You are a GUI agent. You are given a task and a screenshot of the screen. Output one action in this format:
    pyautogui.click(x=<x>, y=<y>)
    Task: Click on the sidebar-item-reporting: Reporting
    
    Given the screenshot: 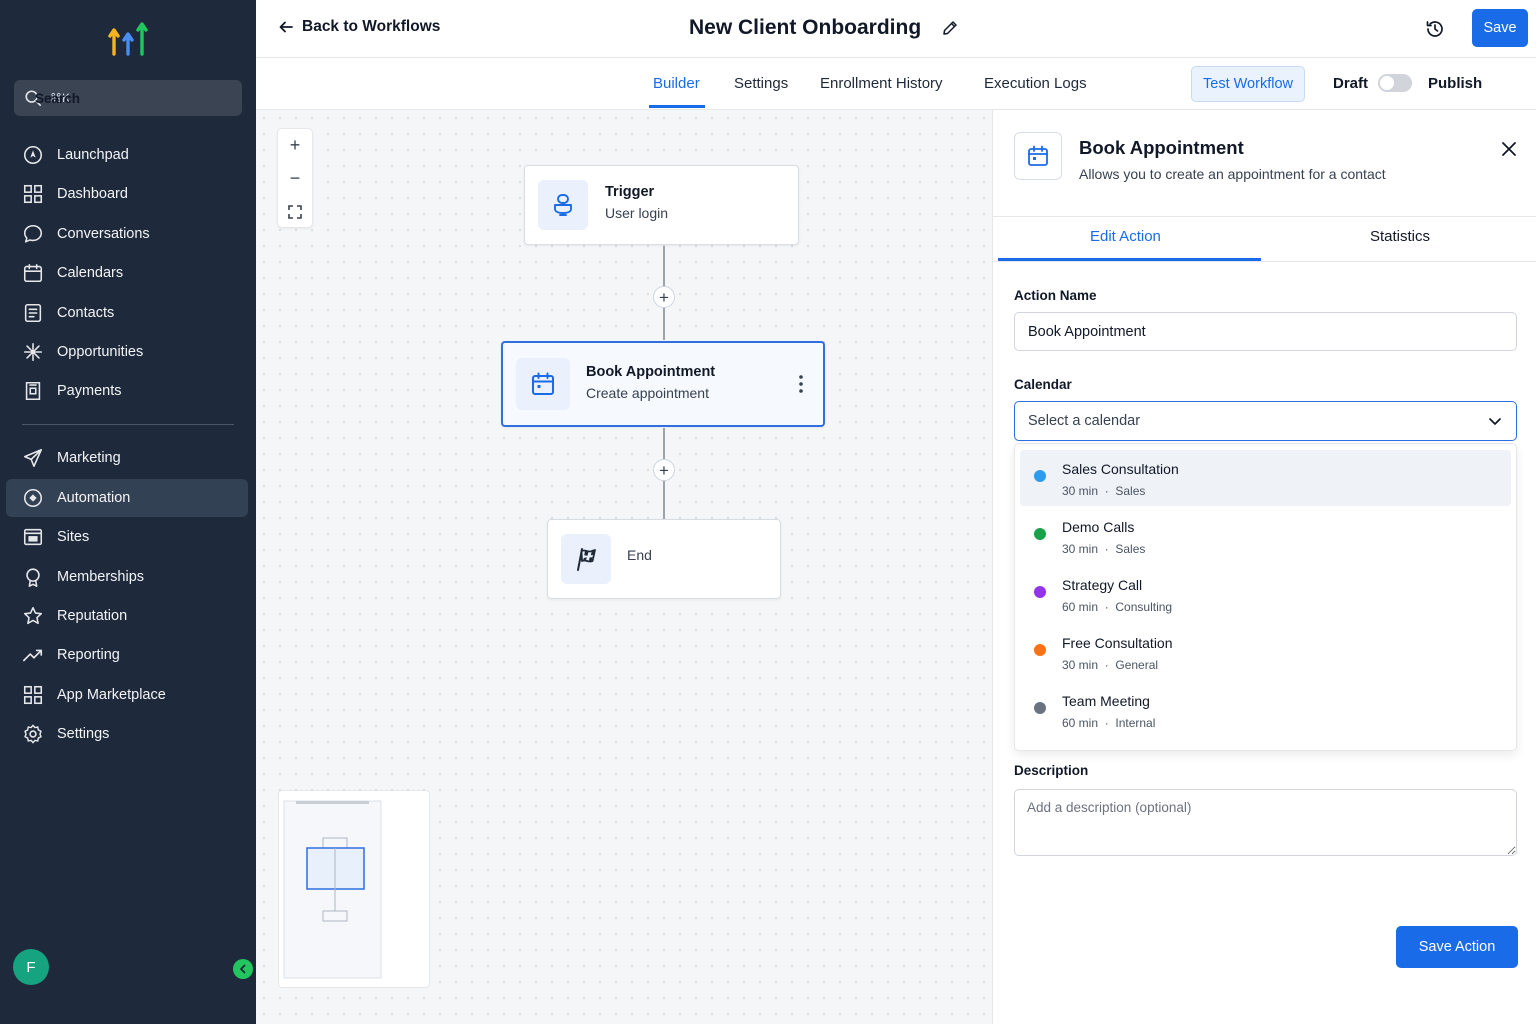 What is the action you would take?
    pyautogui.click(x=127, y=655)
    